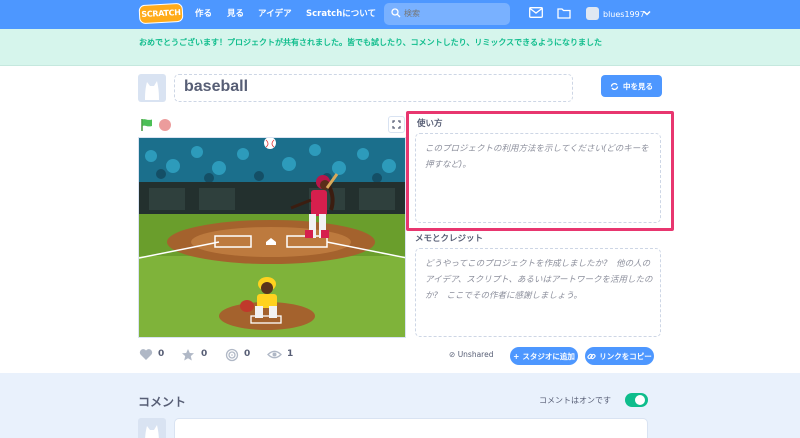  I want to click on search-box, so click(447, 14).